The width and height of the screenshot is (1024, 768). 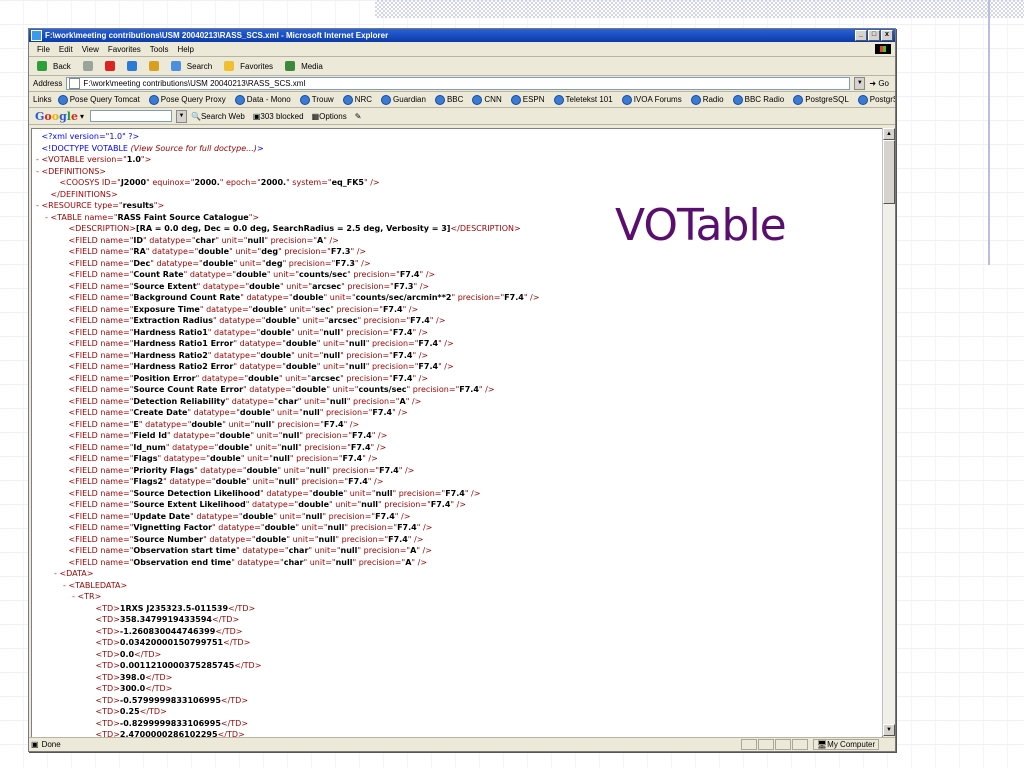 What do you see at coordinates (860, 83) in the screenshot?
I see `address-dropdown-icon: ▼` at bounding box center [860, 83].